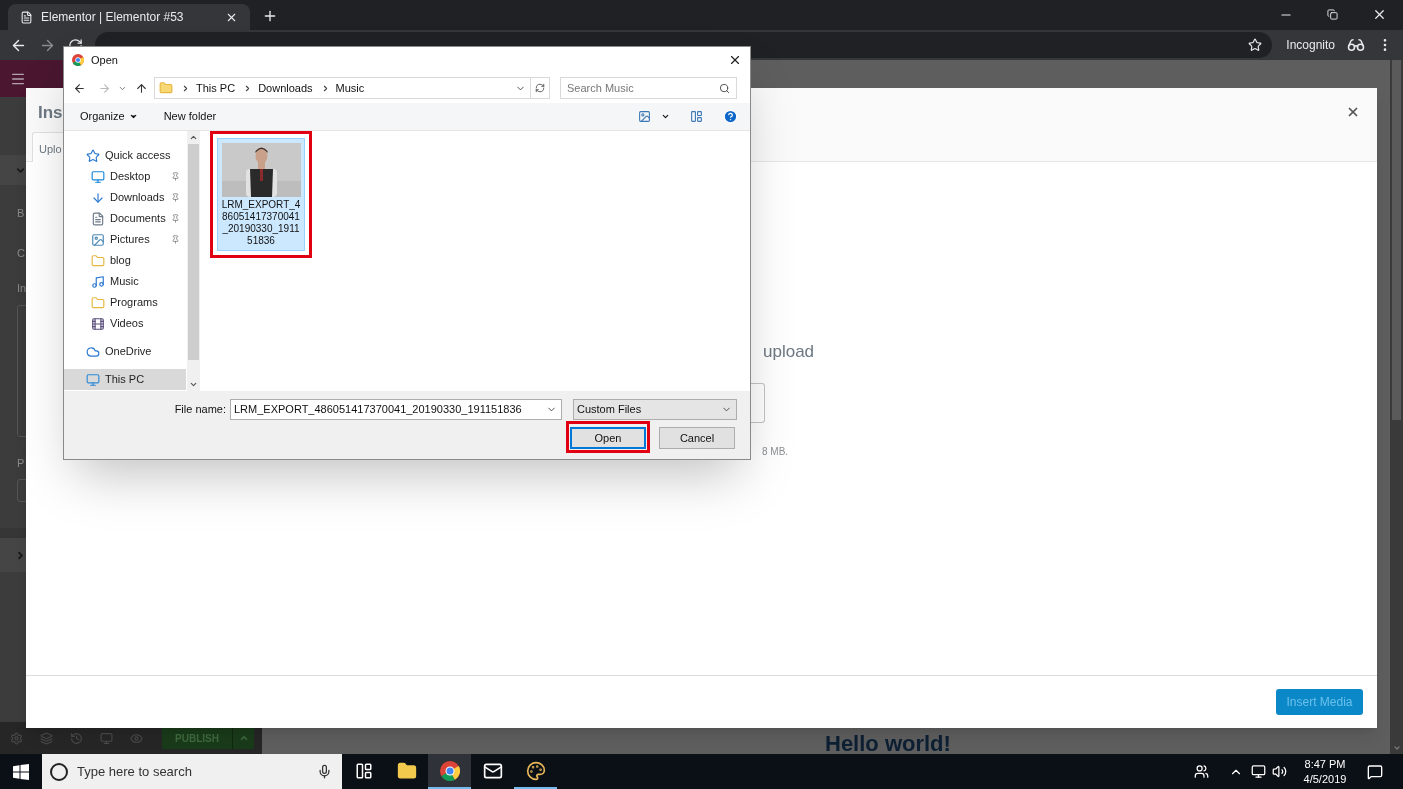 The height and width of the screenshot is (789, 1403). I want to click on close-window-icon, so click(1379, 14).